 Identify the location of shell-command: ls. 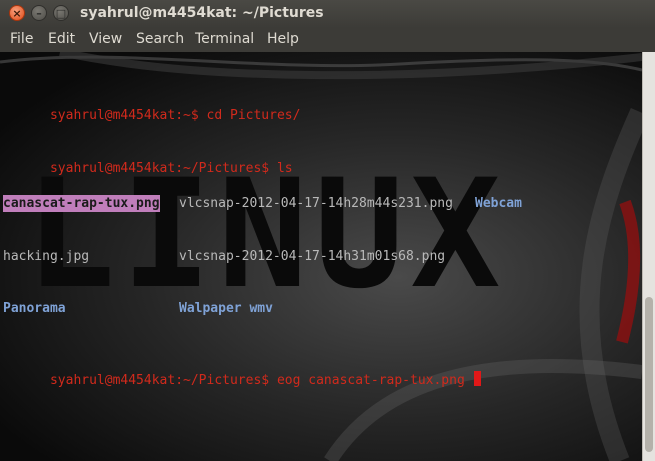
(281, 168).